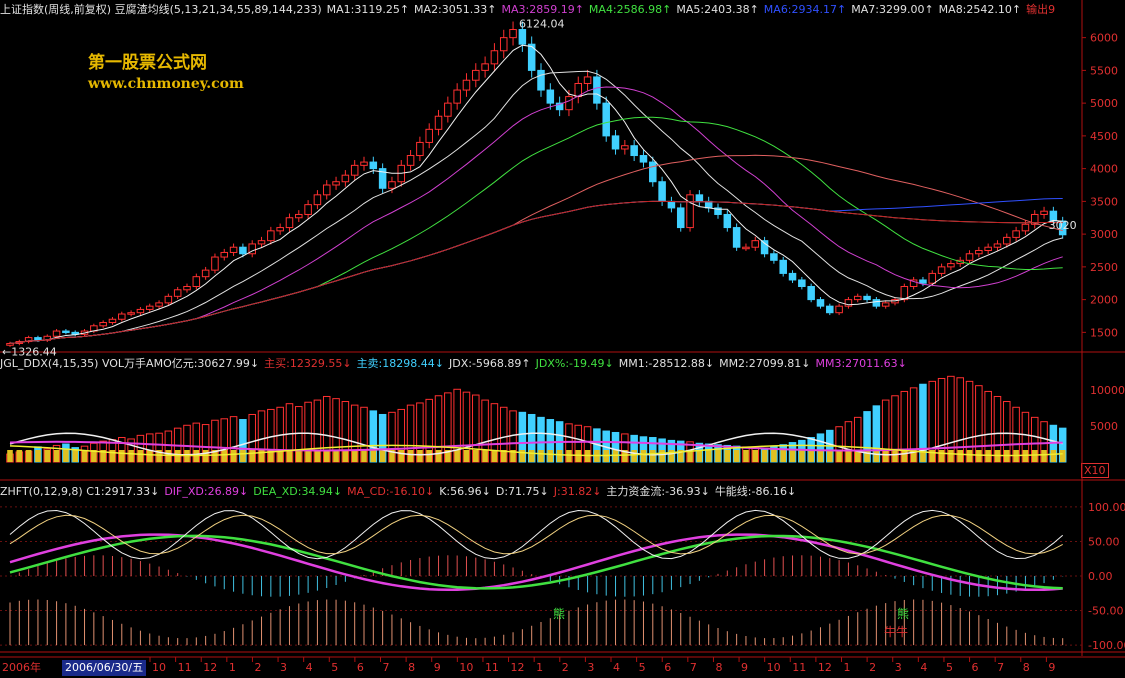 The image size is (1125, 678). Describe the element at coordinates (774, 667) in the screenshot. I see `month-tick-label: 10` at that location.